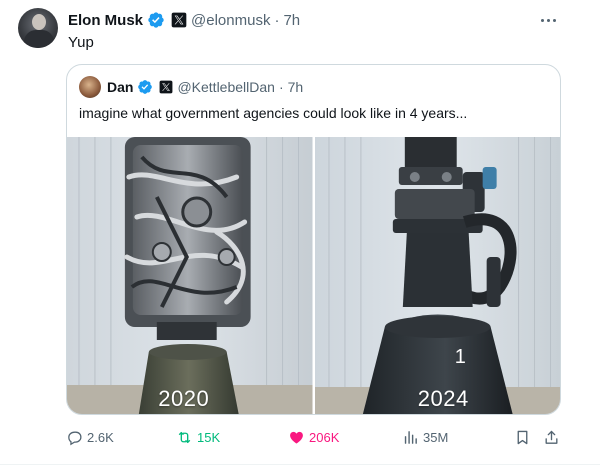  I want to click on author-handle: @elonmusk, so click(230, 20).